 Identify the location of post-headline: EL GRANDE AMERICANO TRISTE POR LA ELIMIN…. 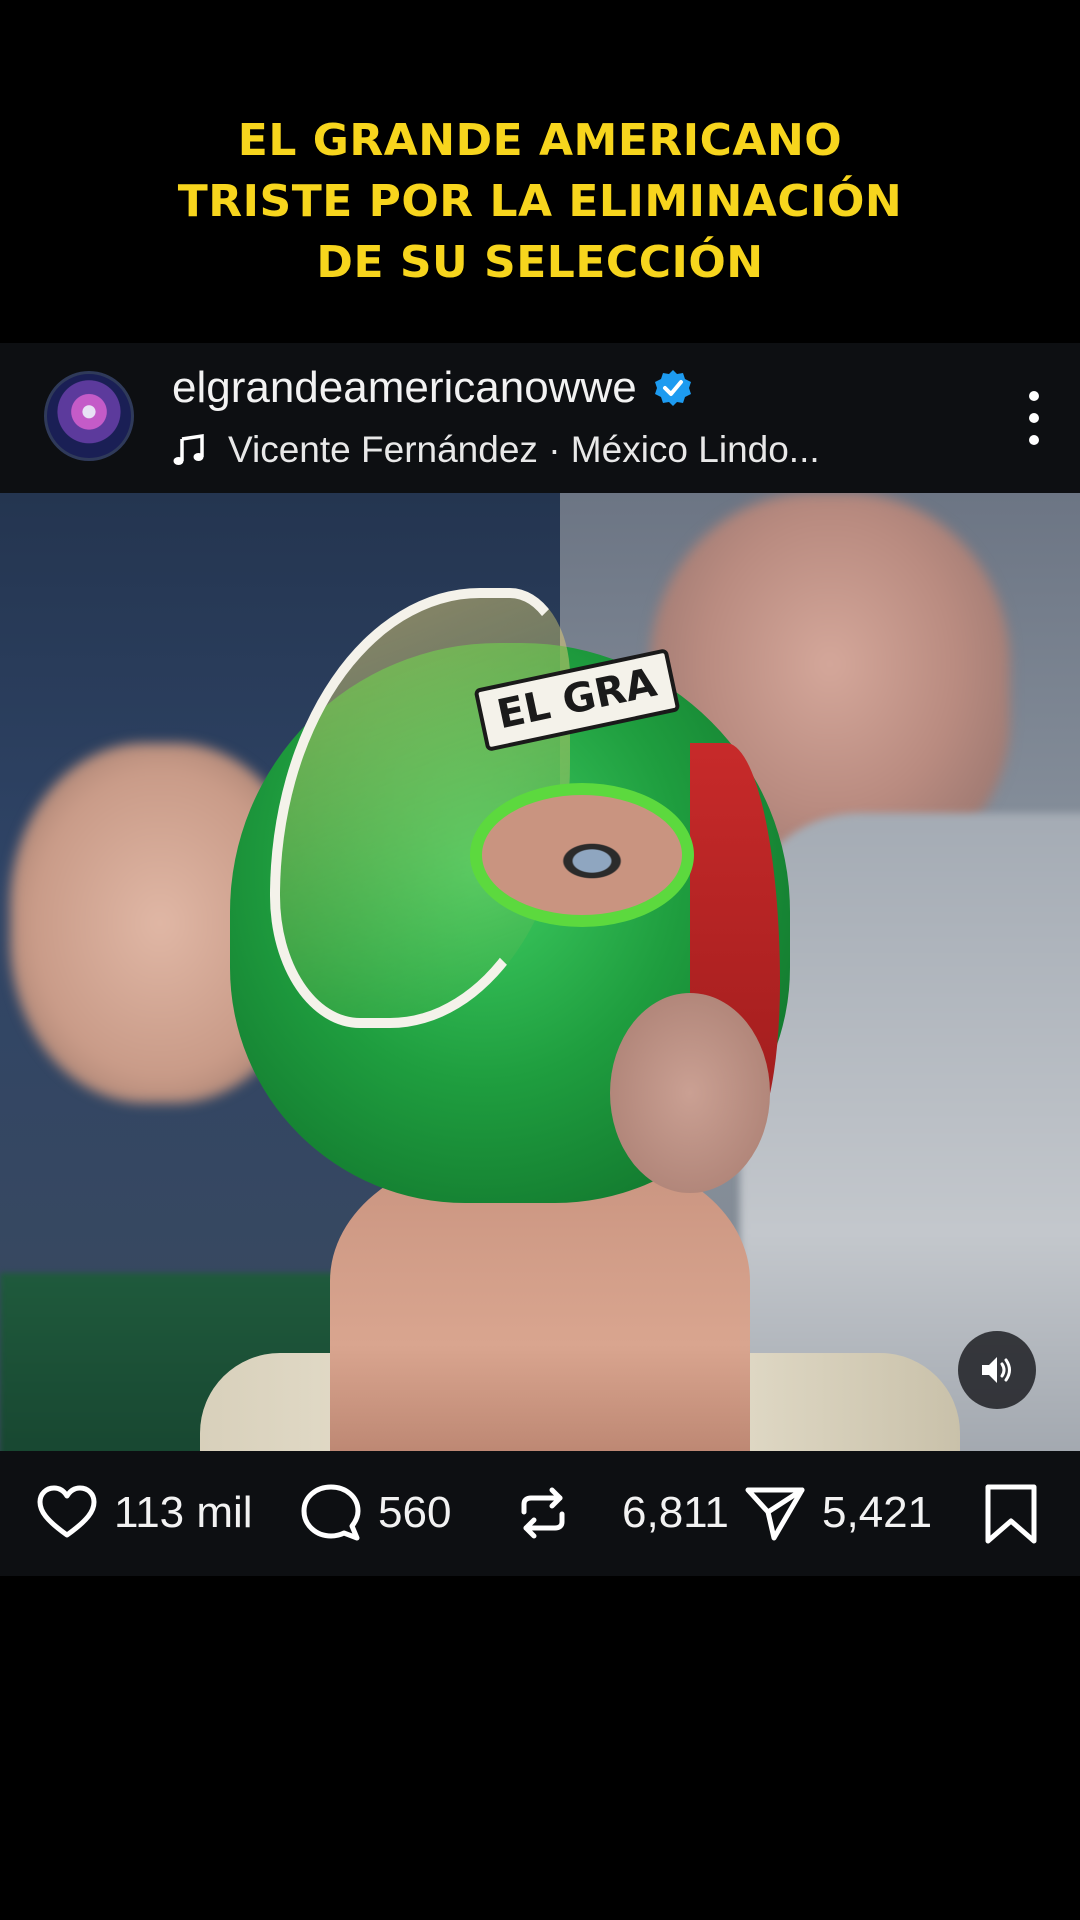
(540, 201).